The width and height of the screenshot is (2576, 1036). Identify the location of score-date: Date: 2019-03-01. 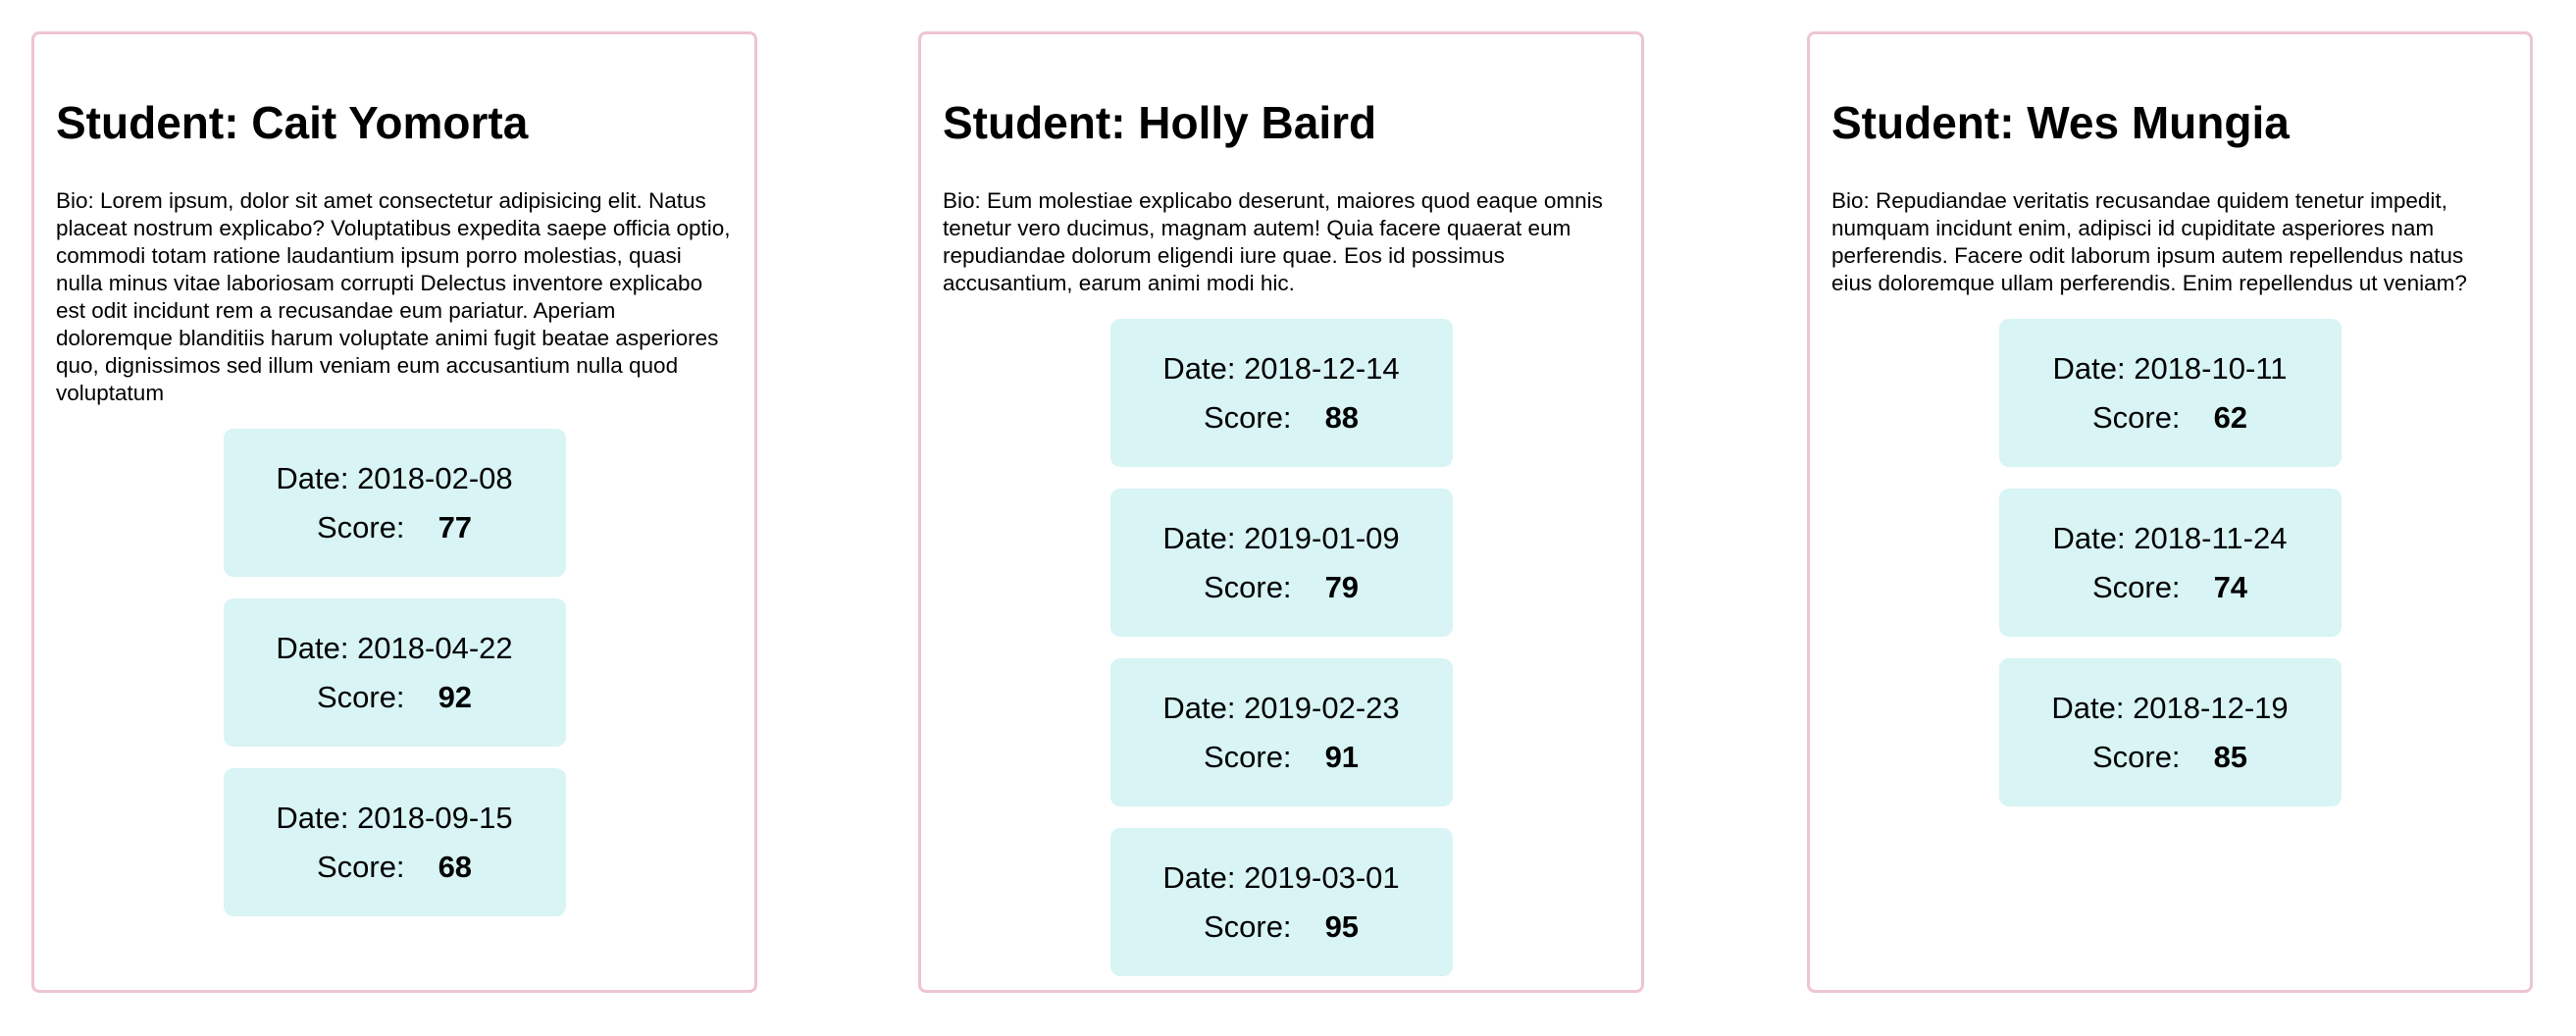
(1281, 877).